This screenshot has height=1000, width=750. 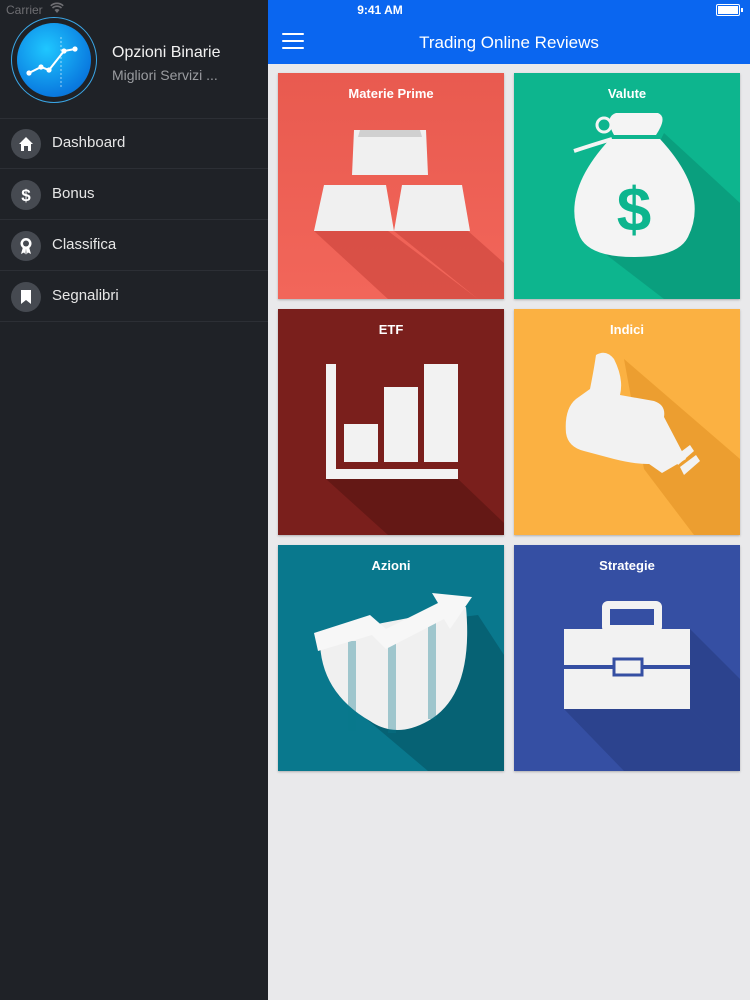 I want to click on tile-etf: ETF, so click(x=391, y=422).